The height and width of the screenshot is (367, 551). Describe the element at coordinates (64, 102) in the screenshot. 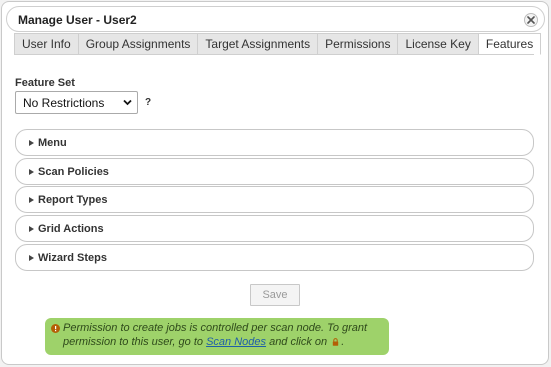

I see `feature-set-value: No Restrictions` at that location.